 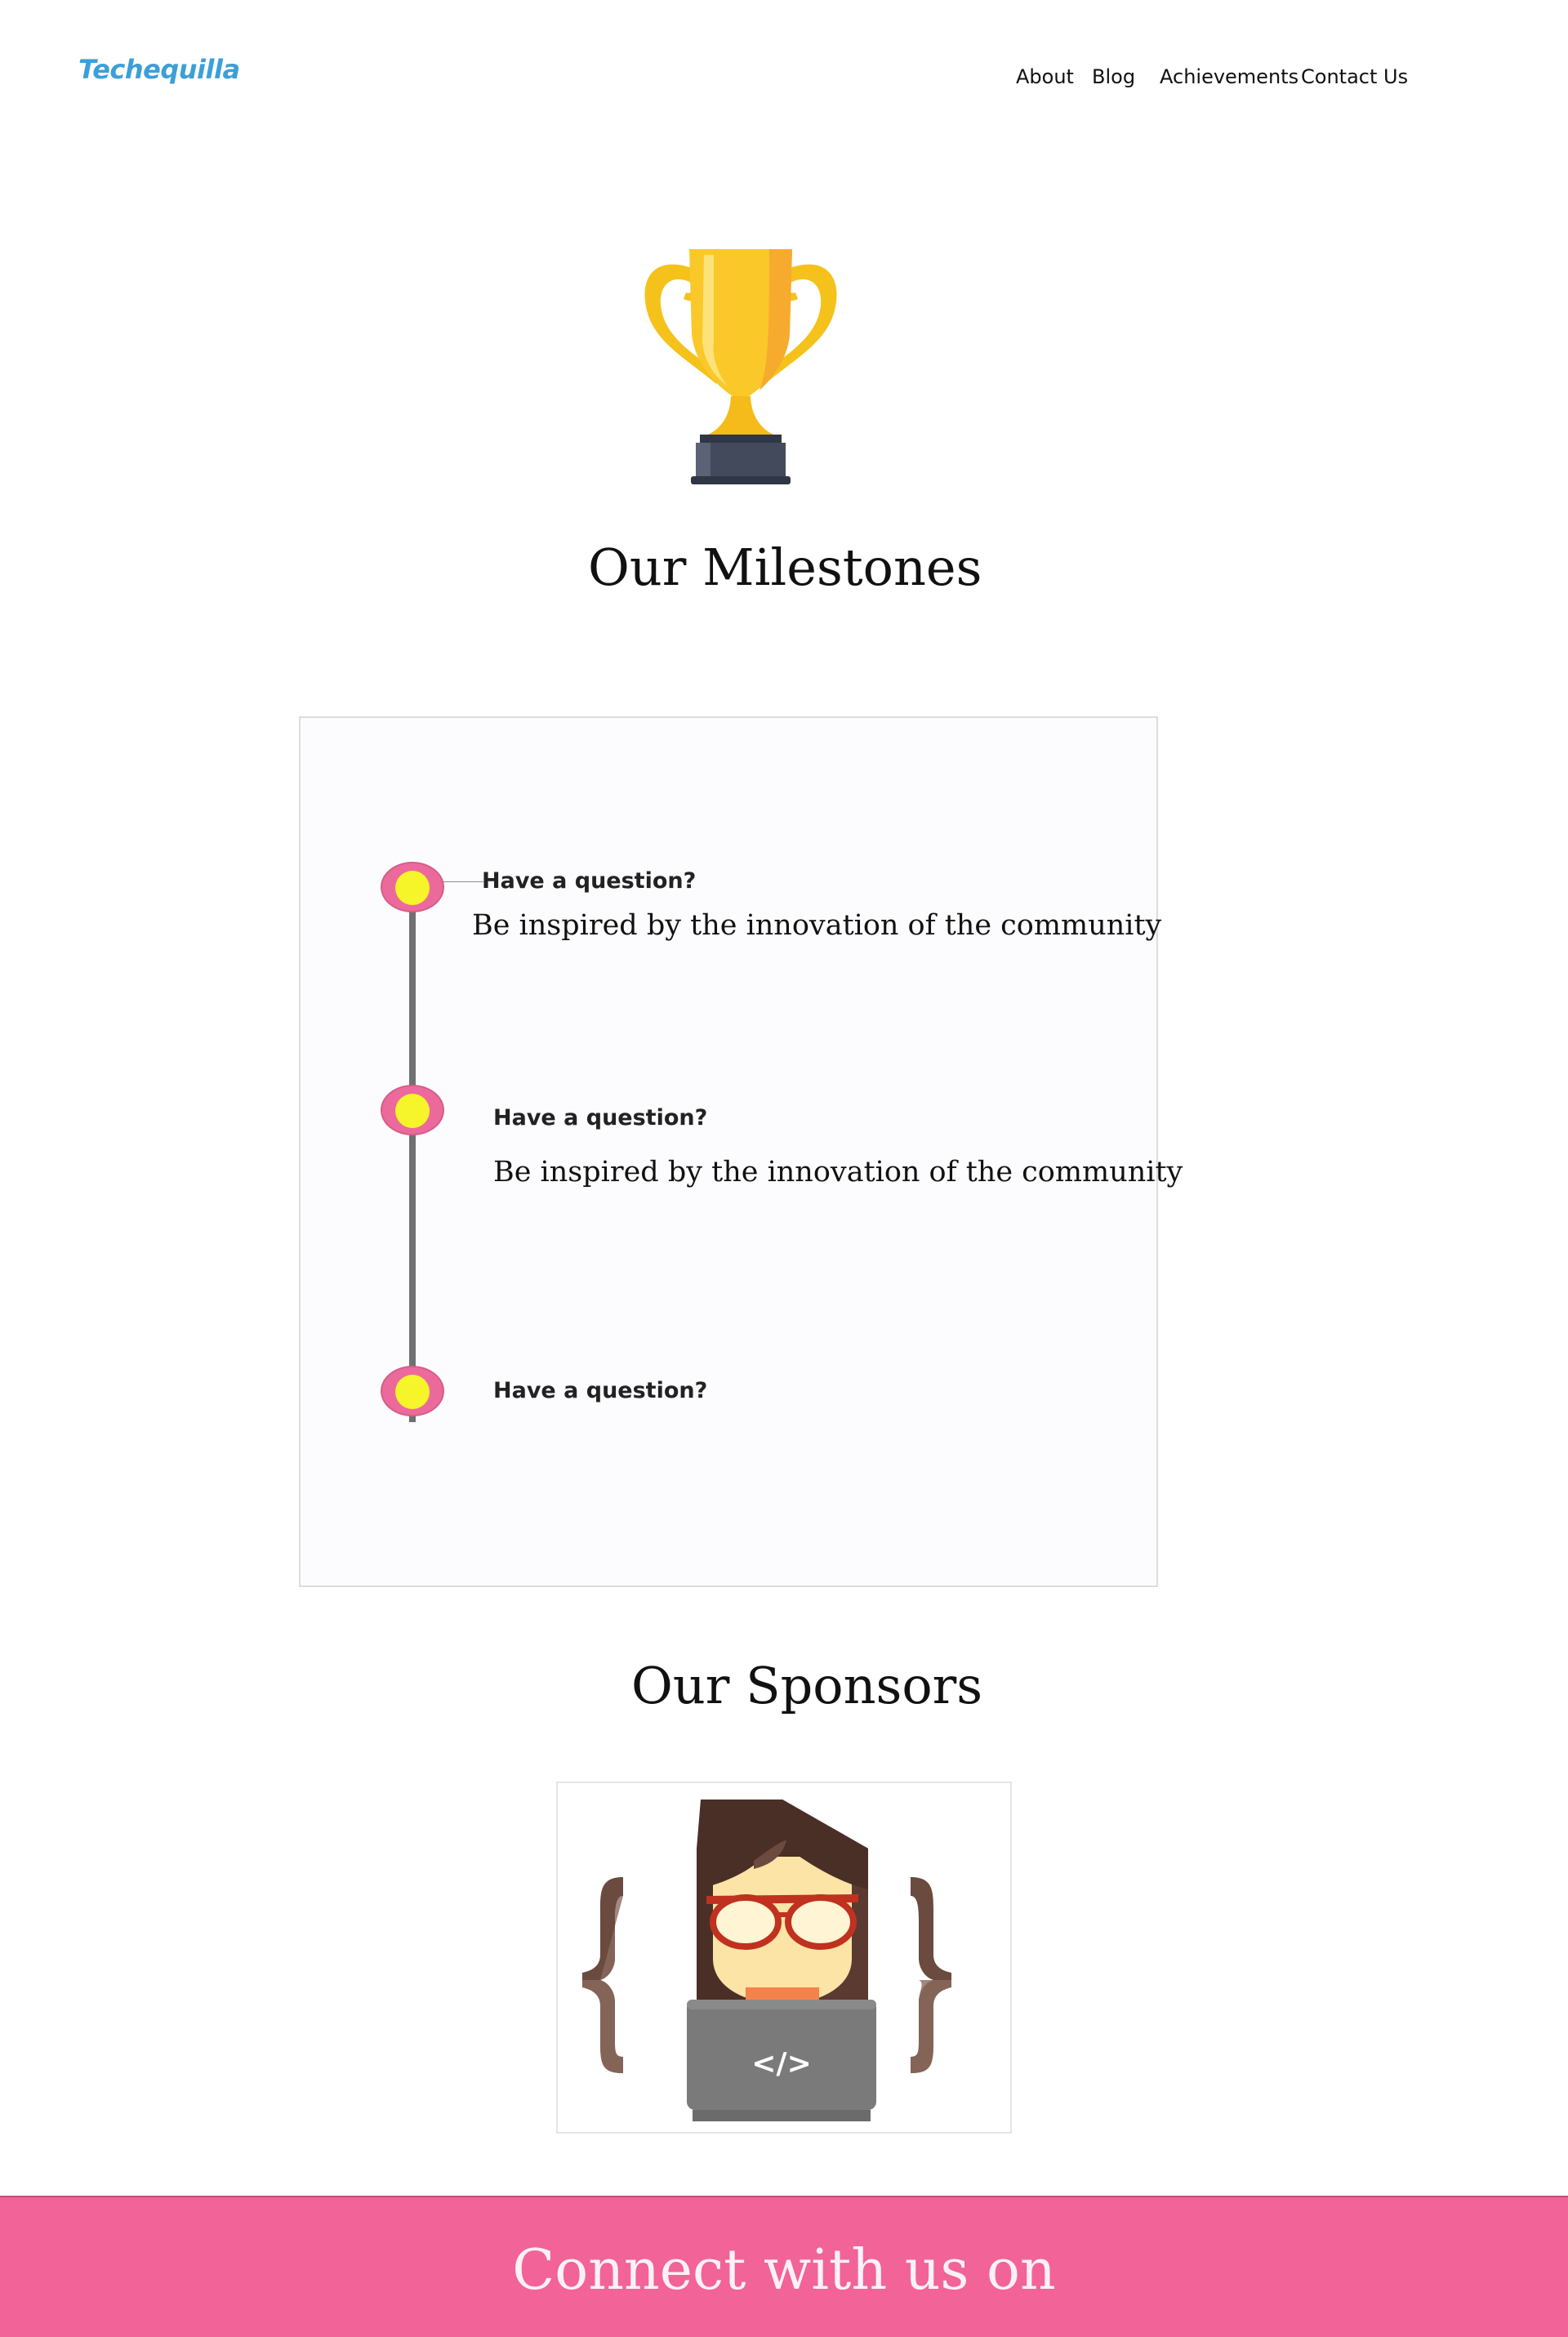 I want to click on timeline-connector, so click(x=463, y=881).